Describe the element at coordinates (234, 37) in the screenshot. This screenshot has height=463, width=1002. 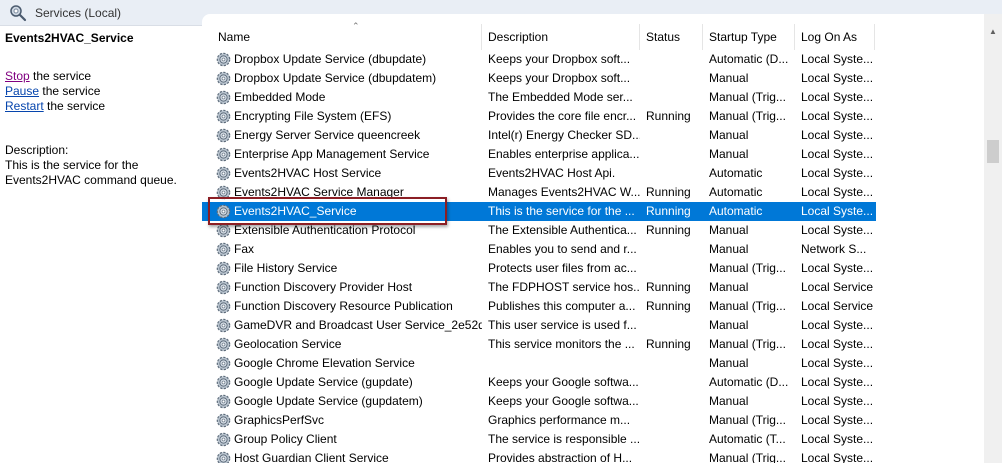
I see `column-header-name-label: Name` at that location.